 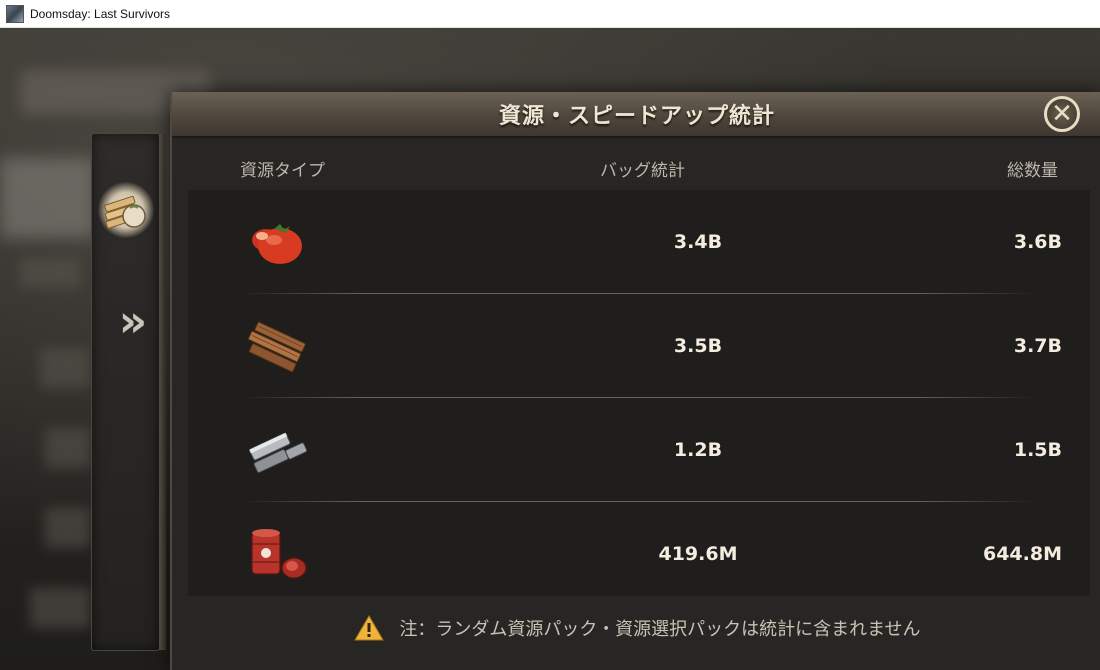 I want to click on steel-ingots-icon, so click(x=278, y=453).